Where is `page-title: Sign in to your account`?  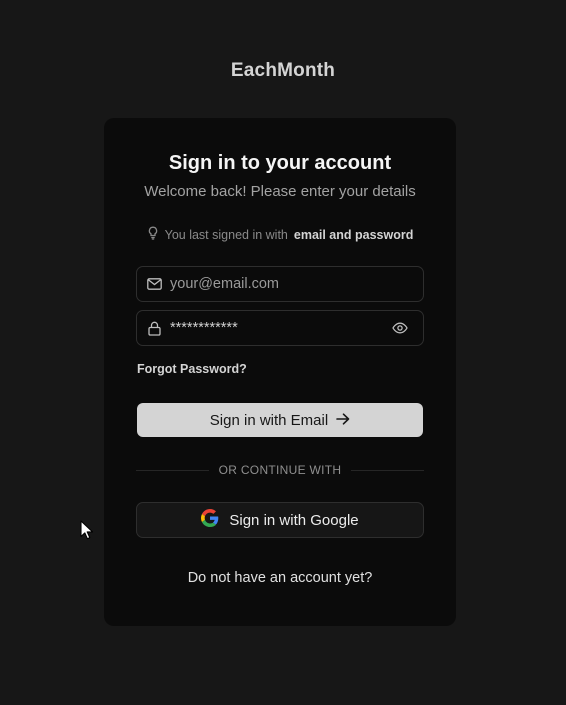
page-title: Sign in to your account is located at coordinates (280, 163).